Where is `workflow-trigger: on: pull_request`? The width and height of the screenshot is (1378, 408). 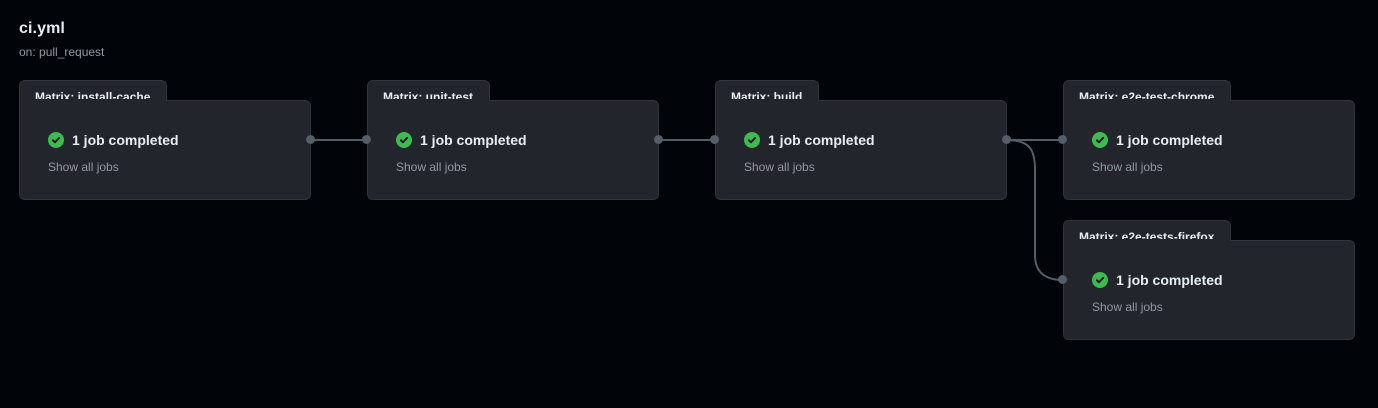
workflow-trigger: on: pull_request is located at coordinates (62, 52).